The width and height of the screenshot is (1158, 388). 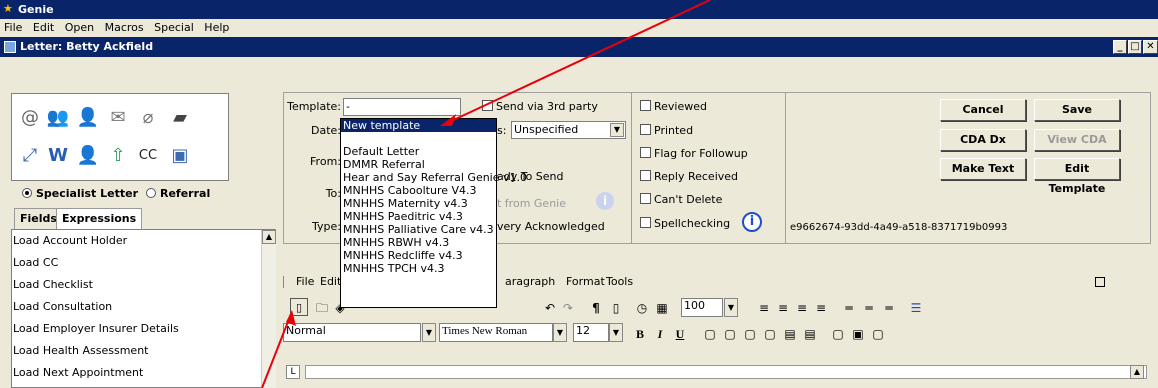 What do you see at coordinates (276, 350) in the screenshot?
I see `annotation-arrow-bottom` at bounding box center [276, 350].